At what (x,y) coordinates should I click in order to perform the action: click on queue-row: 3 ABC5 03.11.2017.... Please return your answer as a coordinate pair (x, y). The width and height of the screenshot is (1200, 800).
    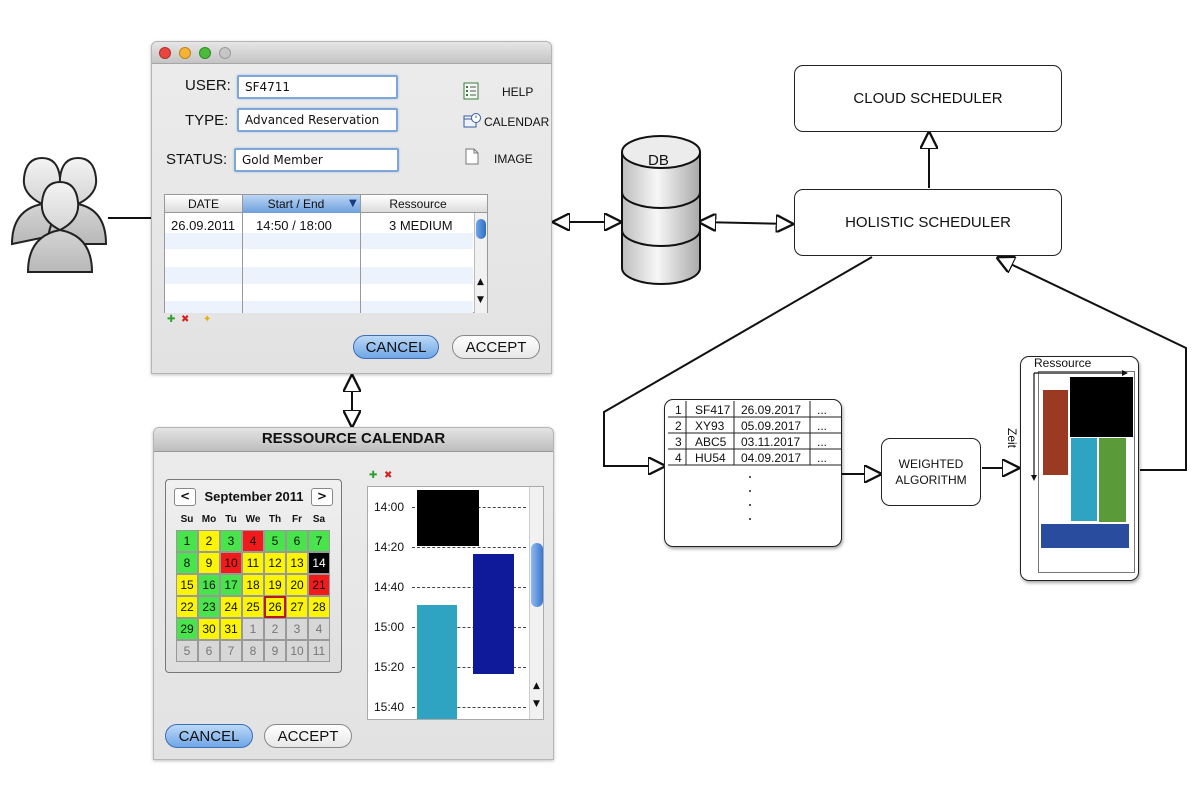
    Looking at the image, I should click on (754, 441).